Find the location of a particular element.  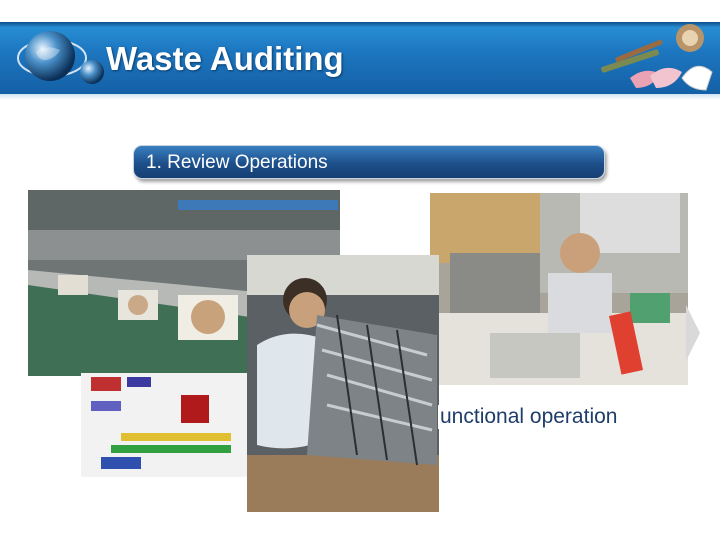

section-heading-text: 1. Review Operations is located at coordinates (237, 162).